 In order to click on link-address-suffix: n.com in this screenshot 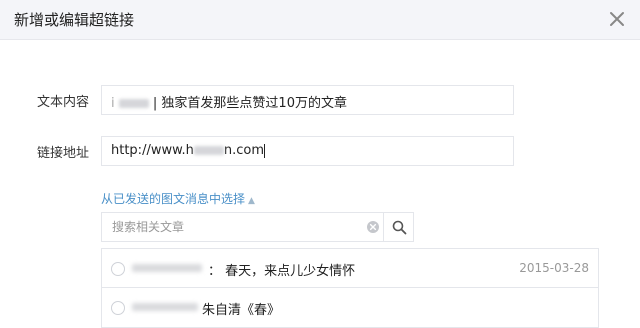, I will do `click(244, 150)`.